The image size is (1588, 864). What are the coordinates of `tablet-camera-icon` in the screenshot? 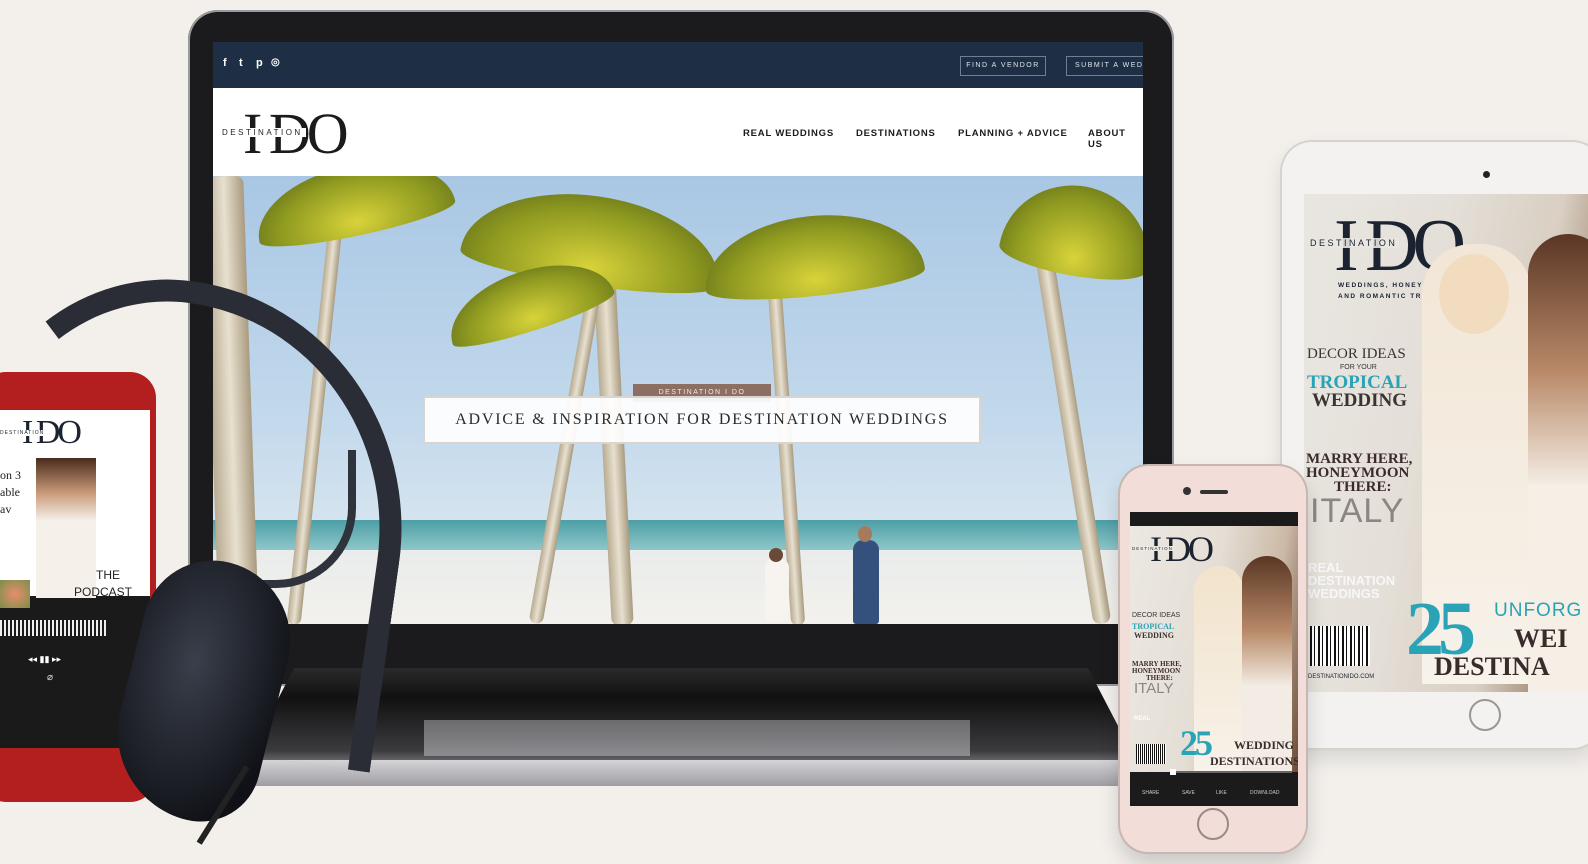 It's located at (1486, 174).